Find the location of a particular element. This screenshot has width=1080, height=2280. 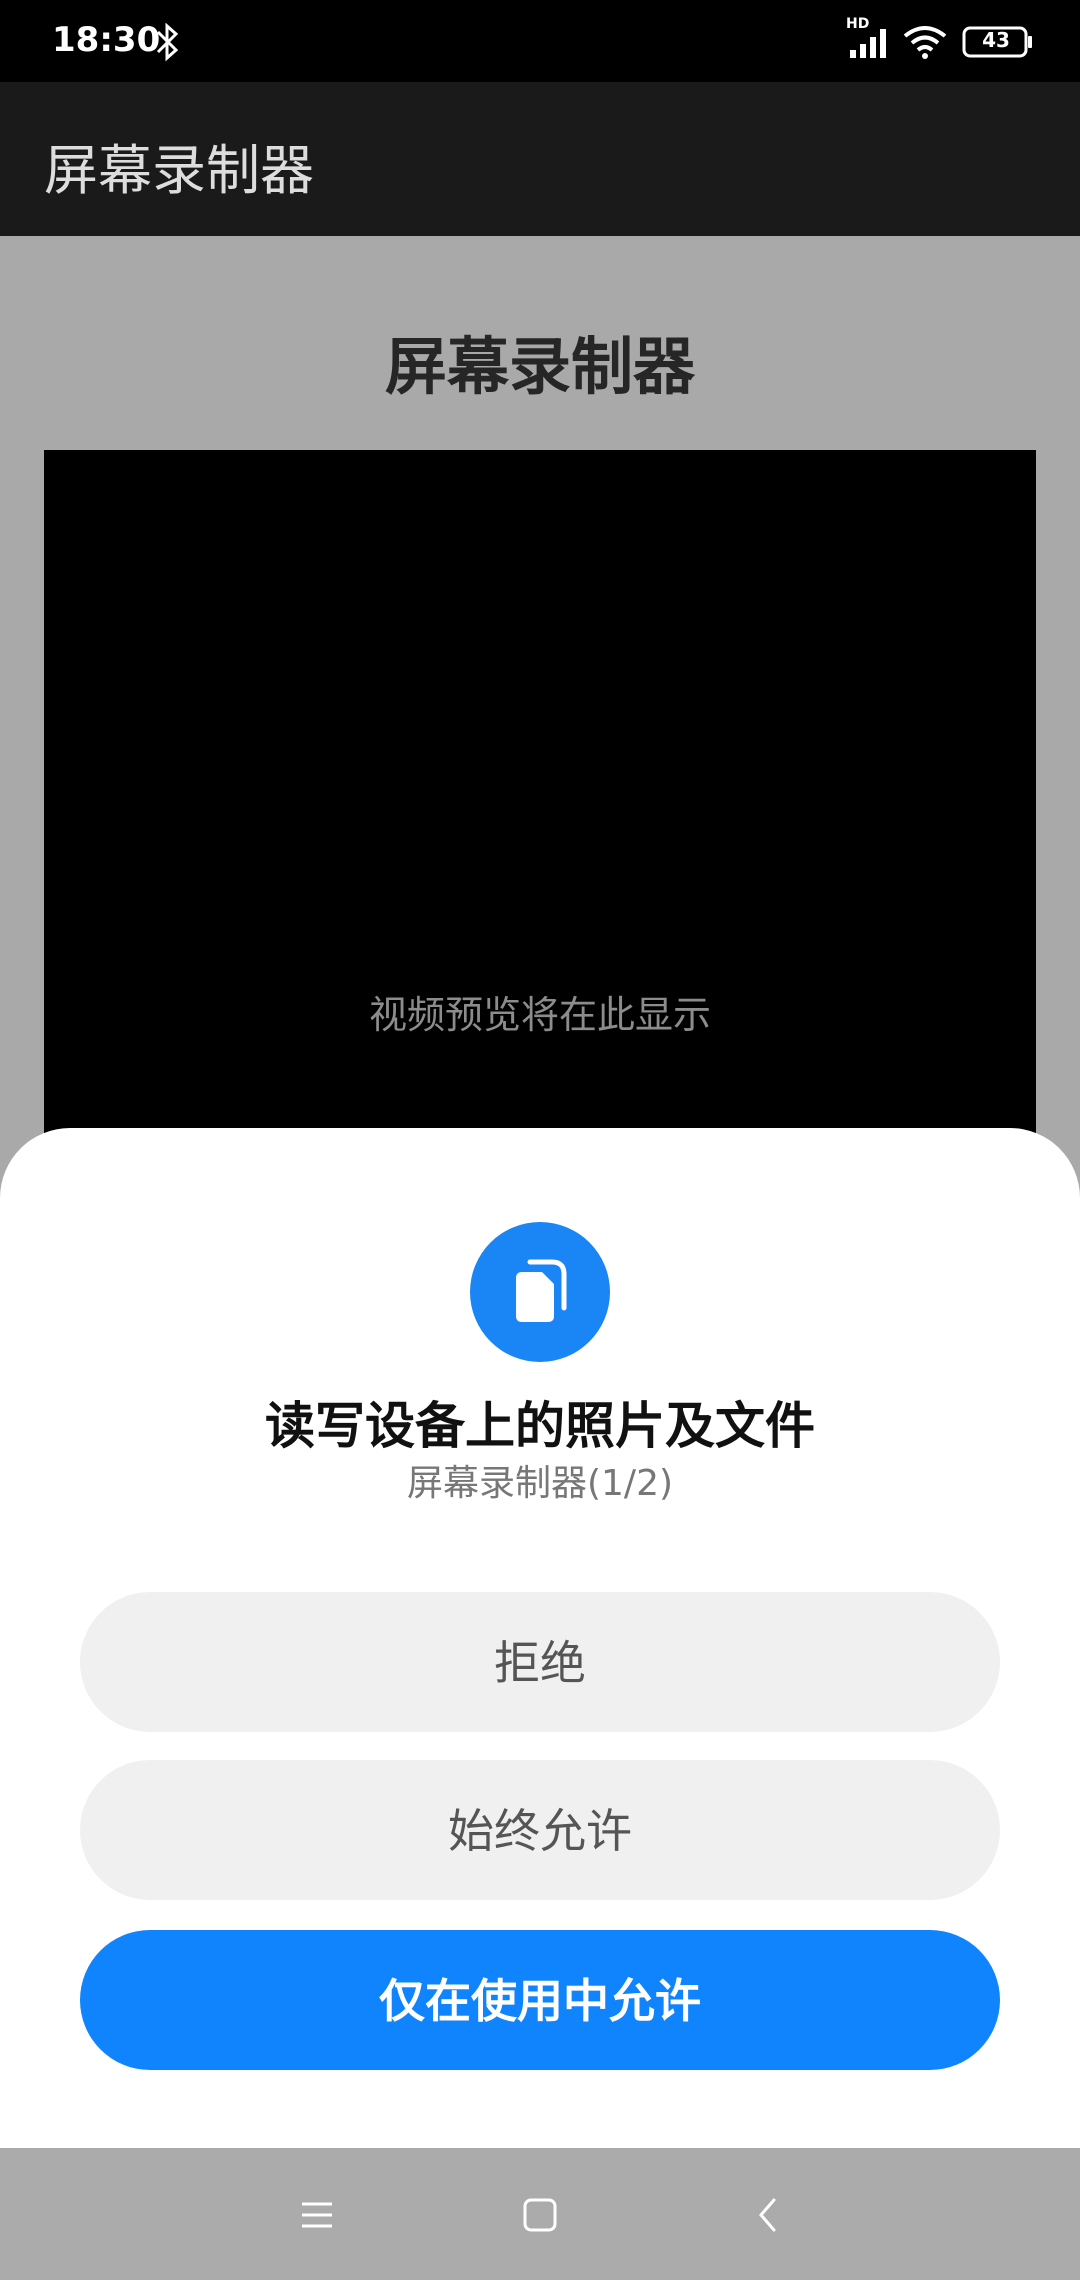

back-icon is located at coordinates (769, 2215).